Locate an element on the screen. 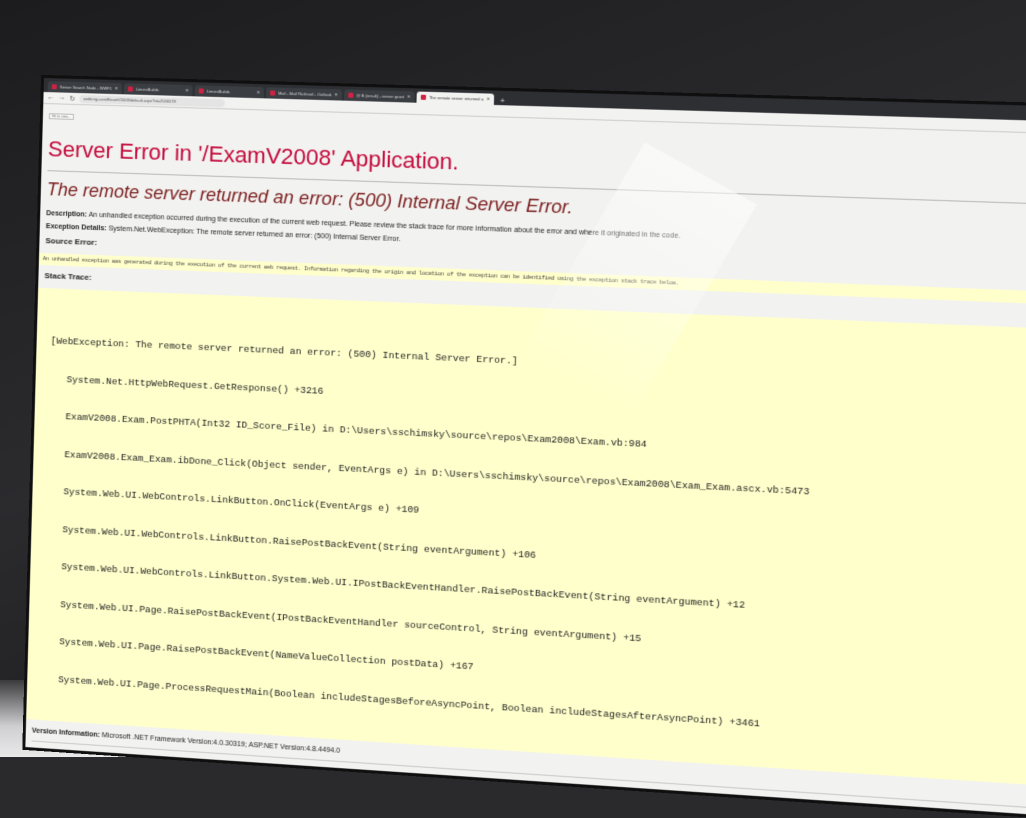  browser-tab: @ B (result) - server grant × is located at coordinates (379, 96).